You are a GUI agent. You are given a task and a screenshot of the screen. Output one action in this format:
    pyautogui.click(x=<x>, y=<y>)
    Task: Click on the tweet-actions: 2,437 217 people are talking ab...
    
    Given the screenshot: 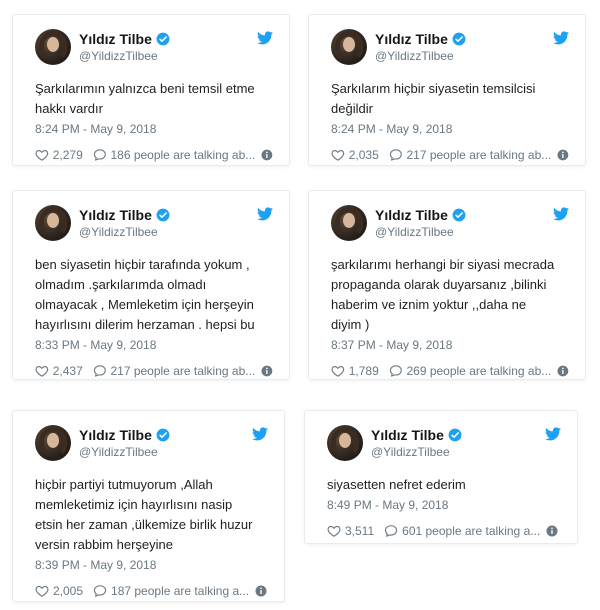 What is the action you would take?
    pyautogui.click(x=154, y=371)
    